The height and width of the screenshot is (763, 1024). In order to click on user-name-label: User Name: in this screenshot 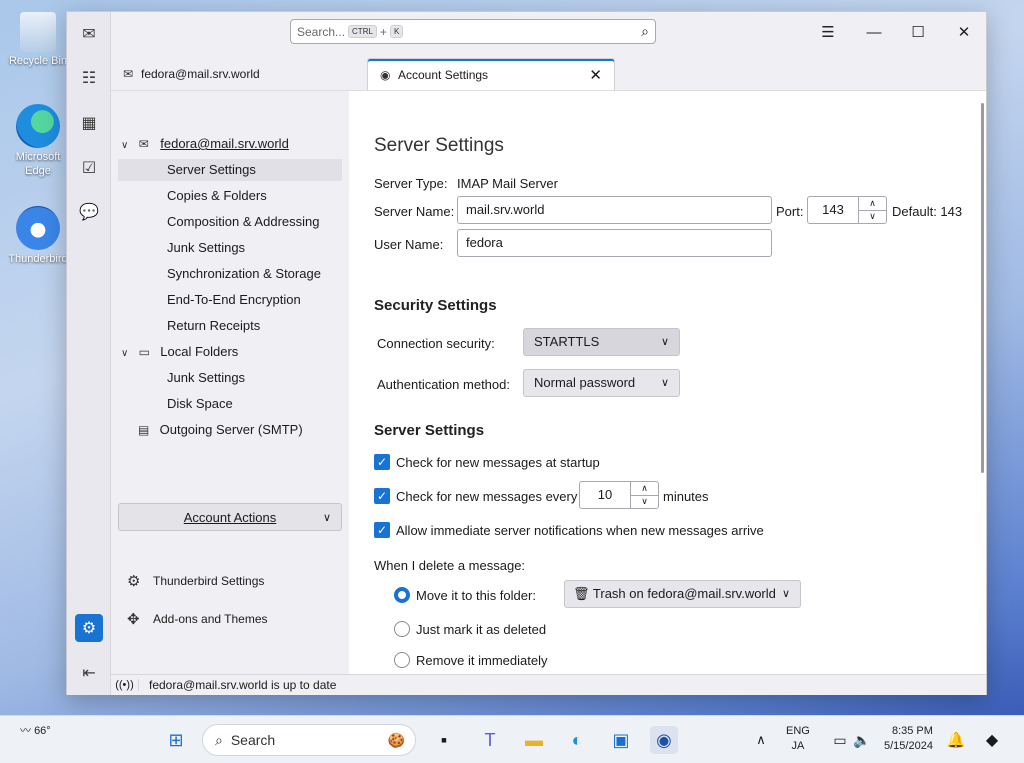, I will do `click(409, 244)`.